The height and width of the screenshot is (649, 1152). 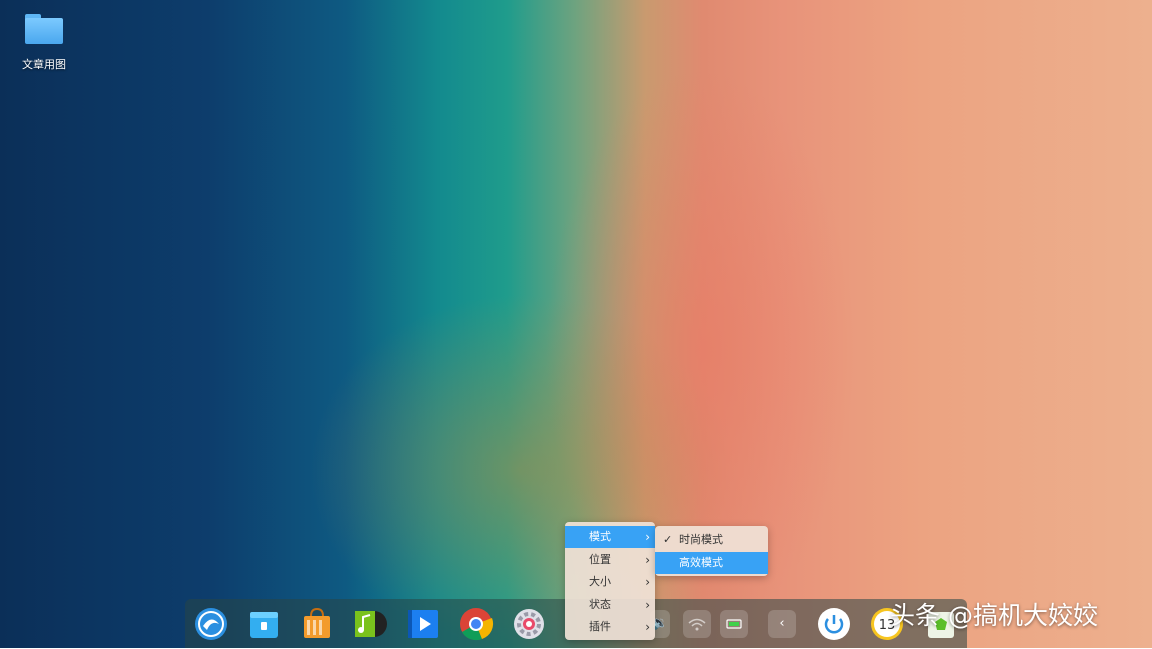 I want to click on app-store-icon, so click(x=317, y=624).